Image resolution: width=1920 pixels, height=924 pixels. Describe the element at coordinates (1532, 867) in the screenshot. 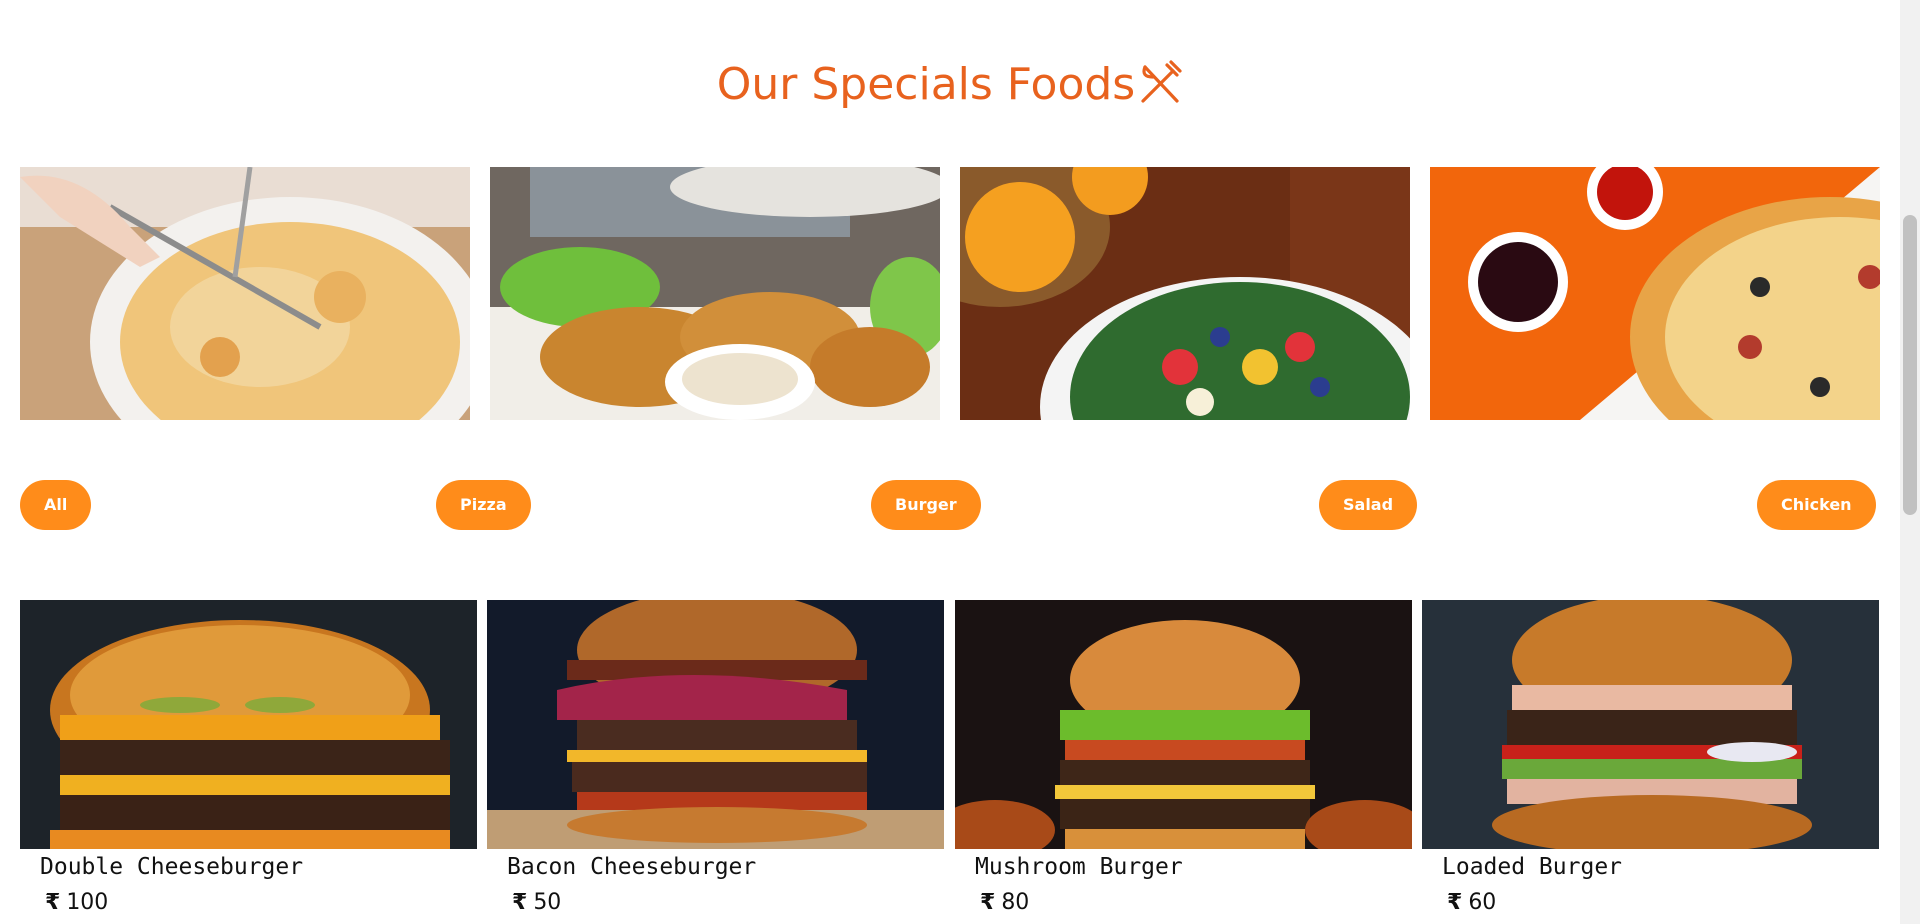

I see `product-name: Loaded Burger` at that location.